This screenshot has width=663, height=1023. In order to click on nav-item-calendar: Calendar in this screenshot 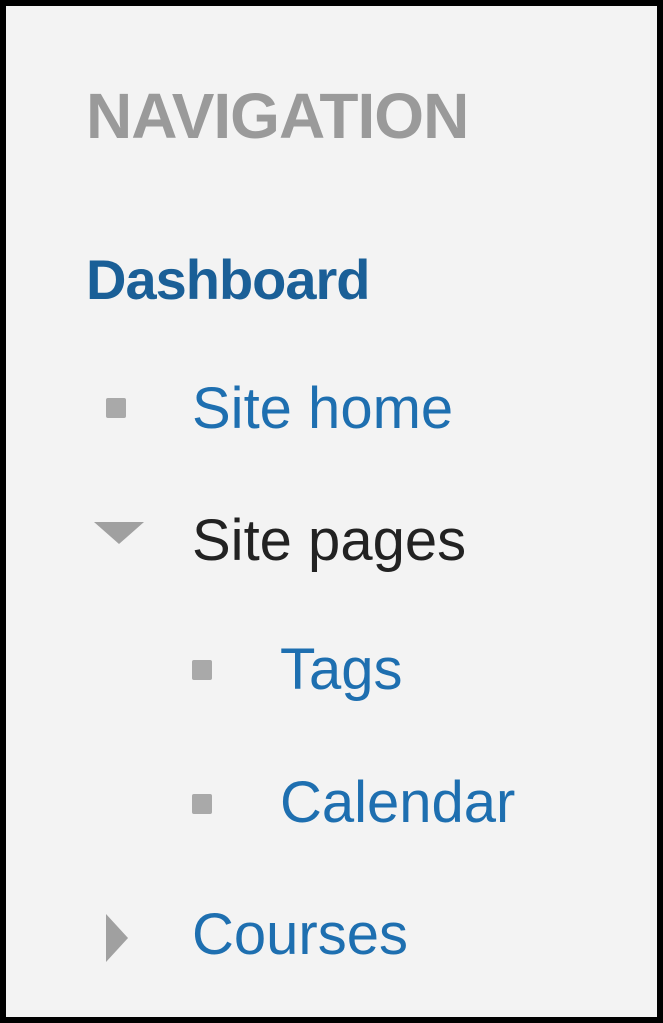, I will do `click(397, 803)`.